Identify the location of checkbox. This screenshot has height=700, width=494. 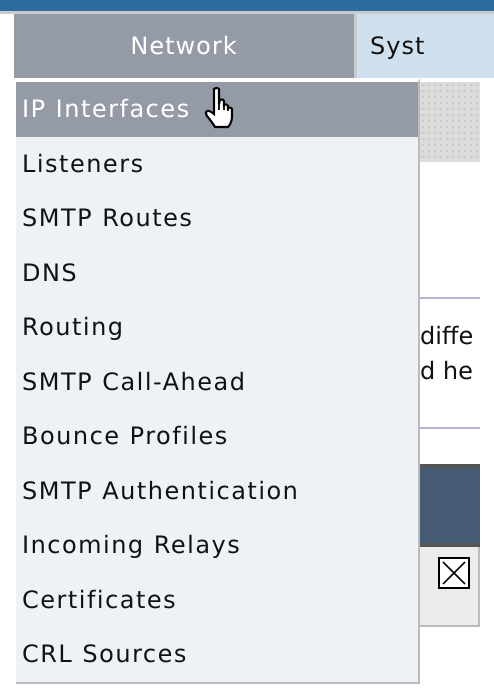
(454, 573).